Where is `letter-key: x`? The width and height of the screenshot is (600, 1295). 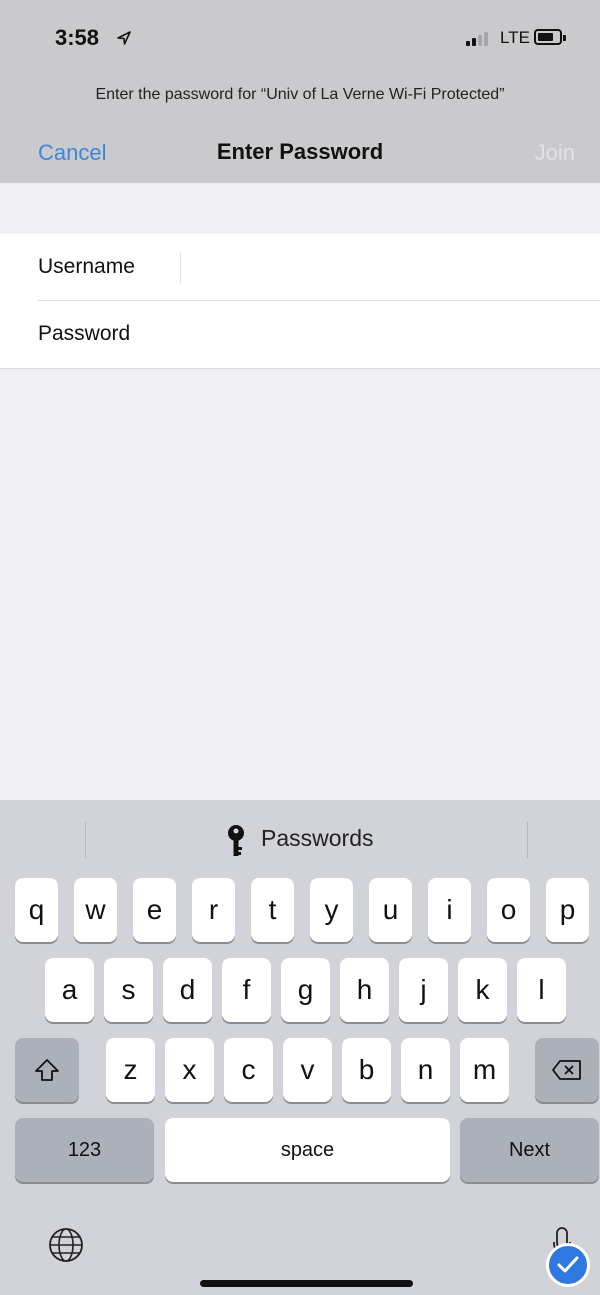
letter-key: x is located at coordinates (189, 1070).